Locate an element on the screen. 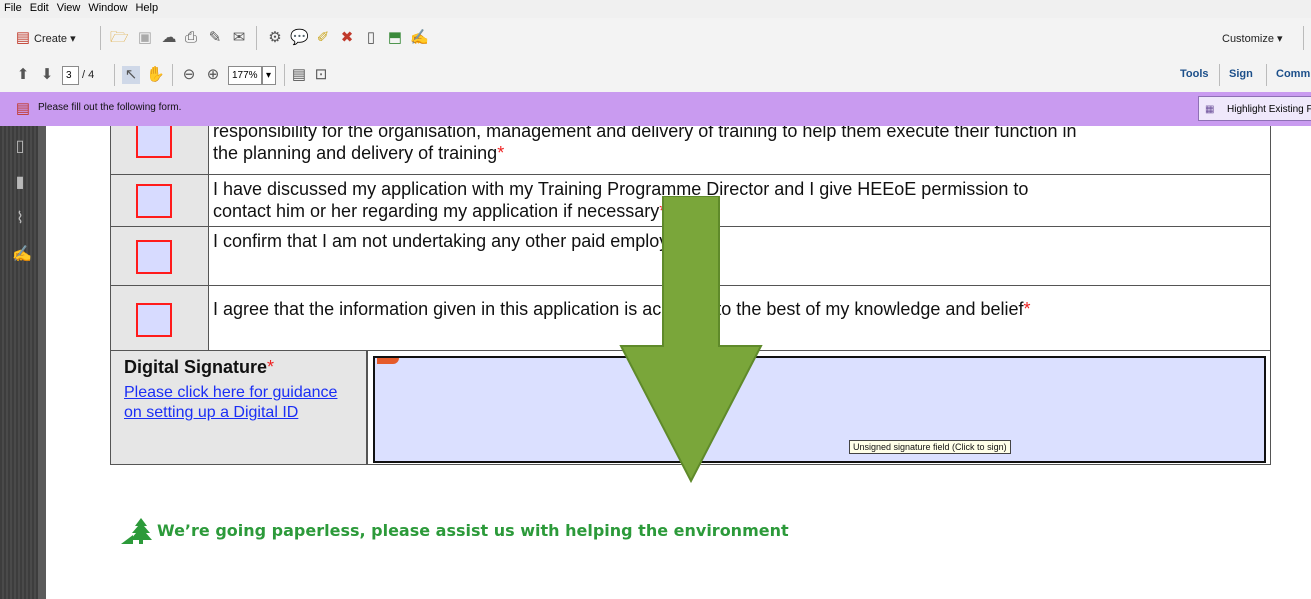 The image size is (1311, 599). highlight-fields-button: ▦ Highlight Existing Fi is located at coordinates (1254, 108).